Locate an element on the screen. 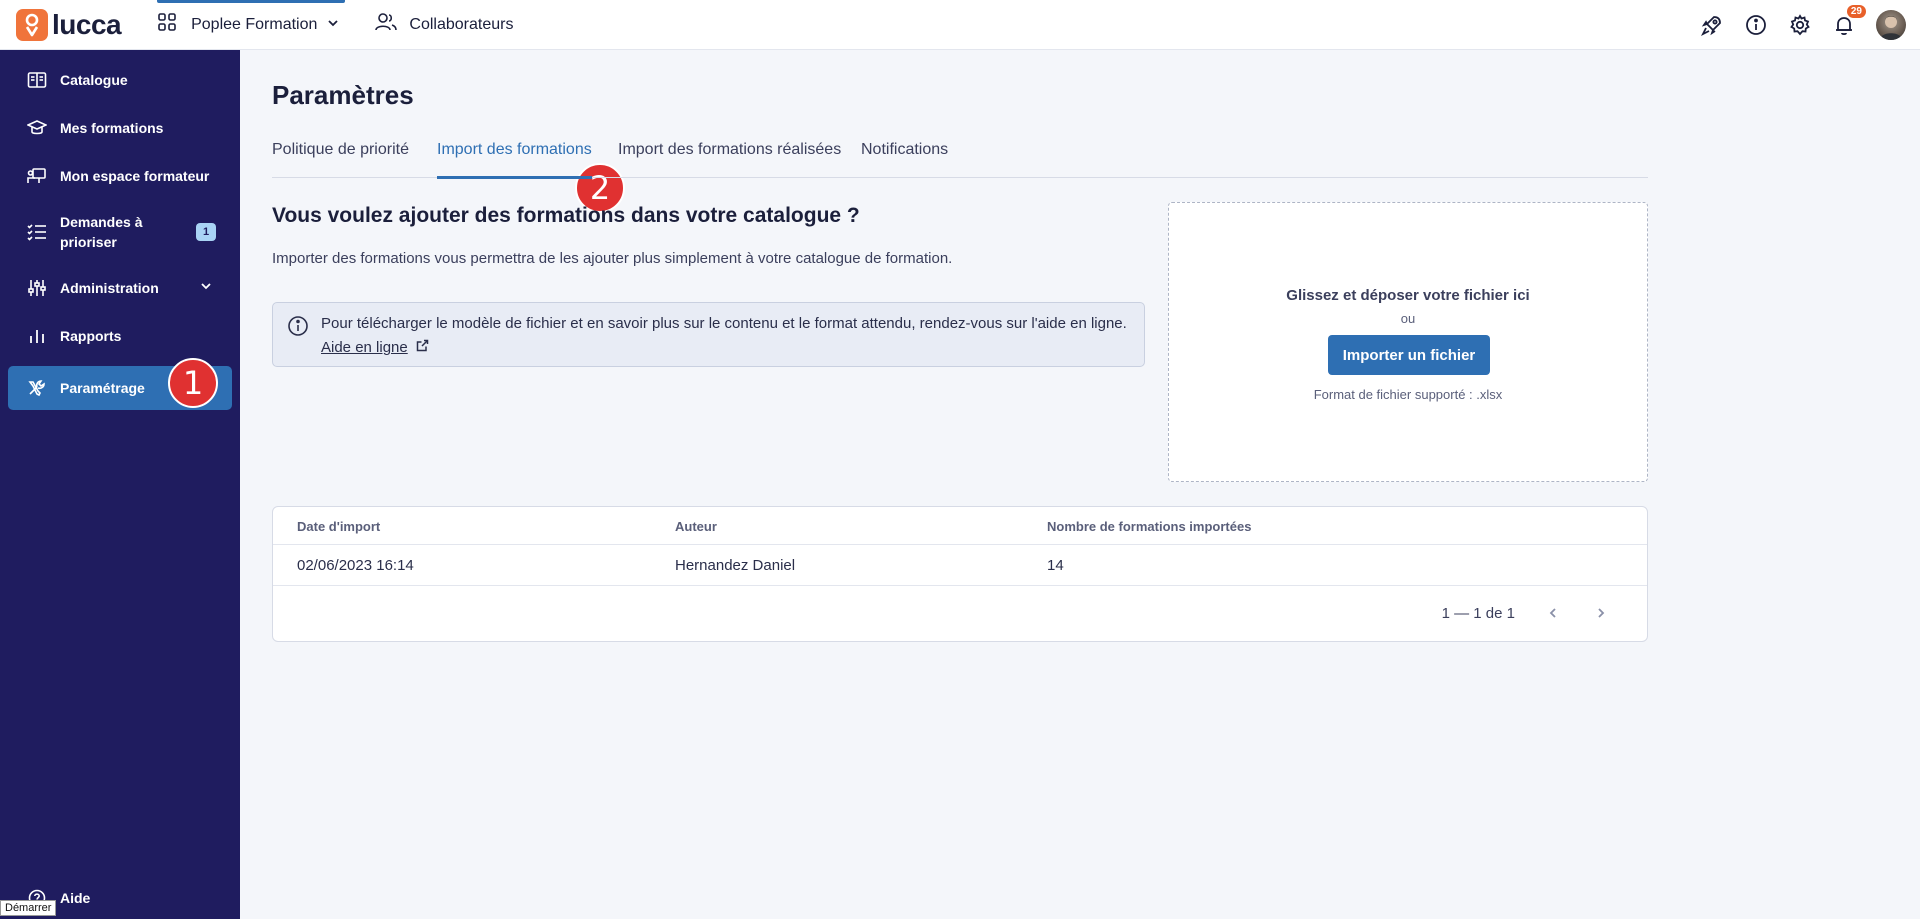  cell-date: 02/06/2023 16:14 is located at coordinates (355, 565).